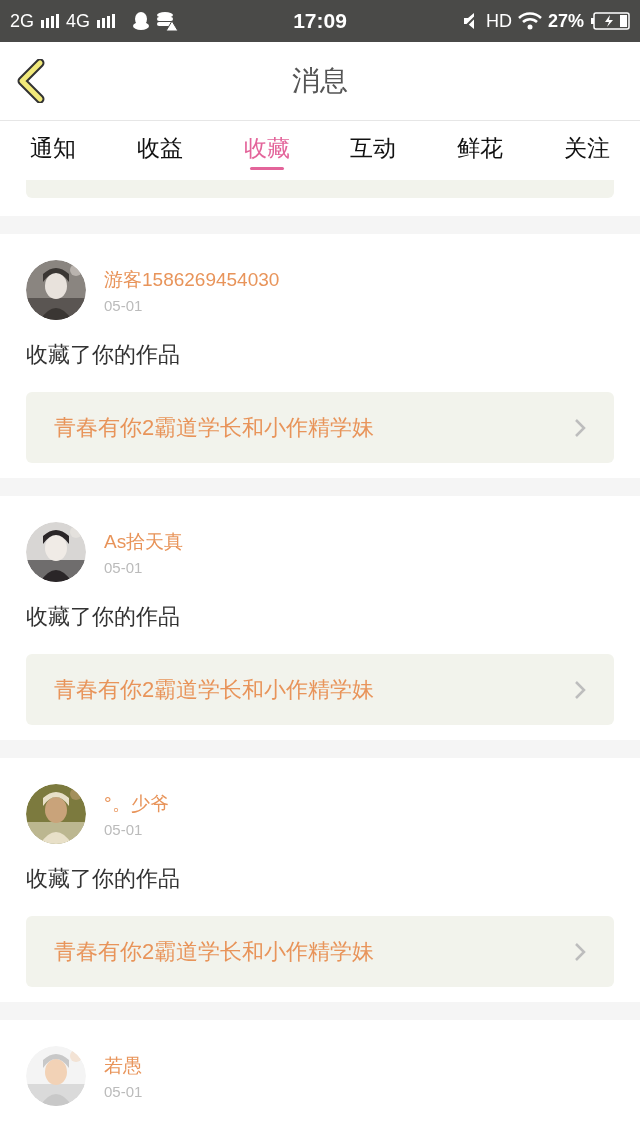 This screenshot has width=640, height=1138. Describe the element at coordinates (480, 150) in the screenshot. I see `tab: 鲜花` at that location.